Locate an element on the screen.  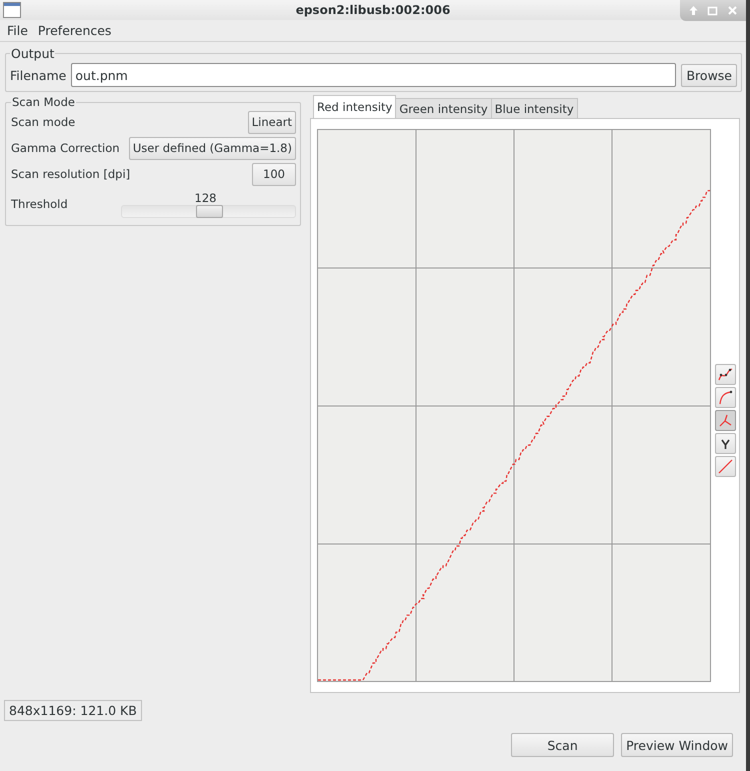
field-label: Filename is located at coordinates (38, 75).